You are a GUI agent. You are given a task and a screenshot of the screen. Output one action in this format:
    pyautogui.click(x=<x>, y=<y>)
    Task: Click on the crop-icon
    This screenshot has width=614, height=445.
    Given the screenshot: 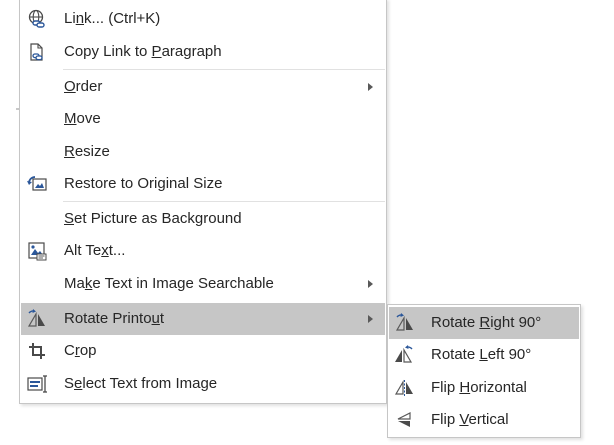 What is the action you would take?
    pyautogui.click(x=37, y=351)
    